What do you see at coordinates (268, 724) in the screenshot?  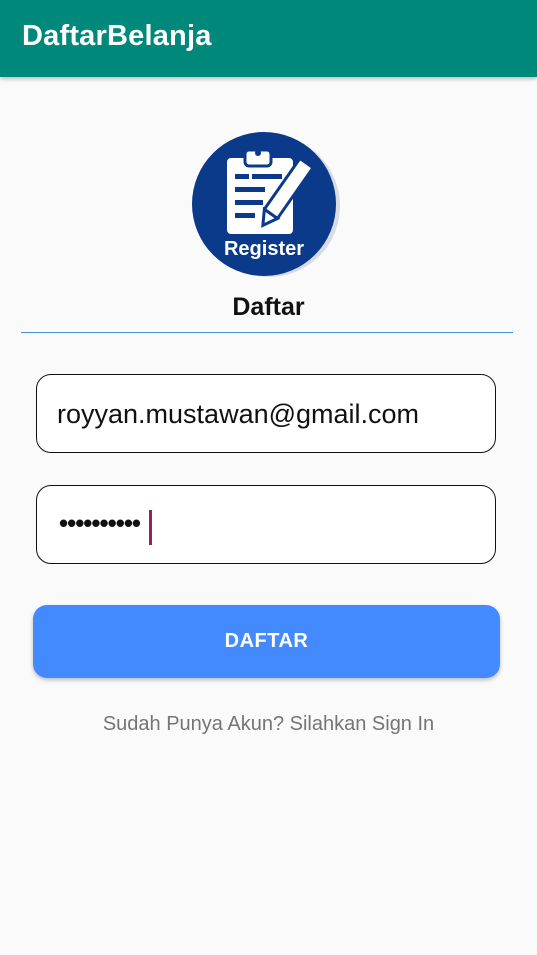 I see `sign-in-link: Sudah Punya Akun? Silahkan Sign In` at bounding box center [268, 724].